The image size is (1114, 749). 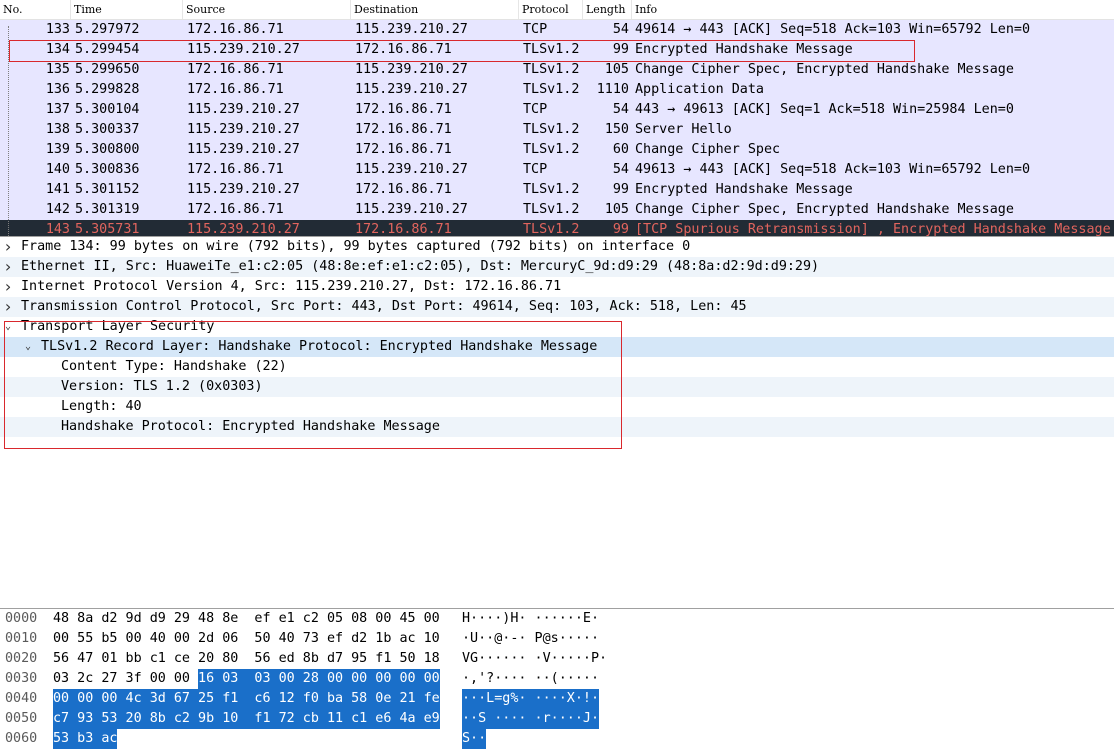 I want to click on hex-bytes: 53 b3 ac, so click(x=85, y=739).